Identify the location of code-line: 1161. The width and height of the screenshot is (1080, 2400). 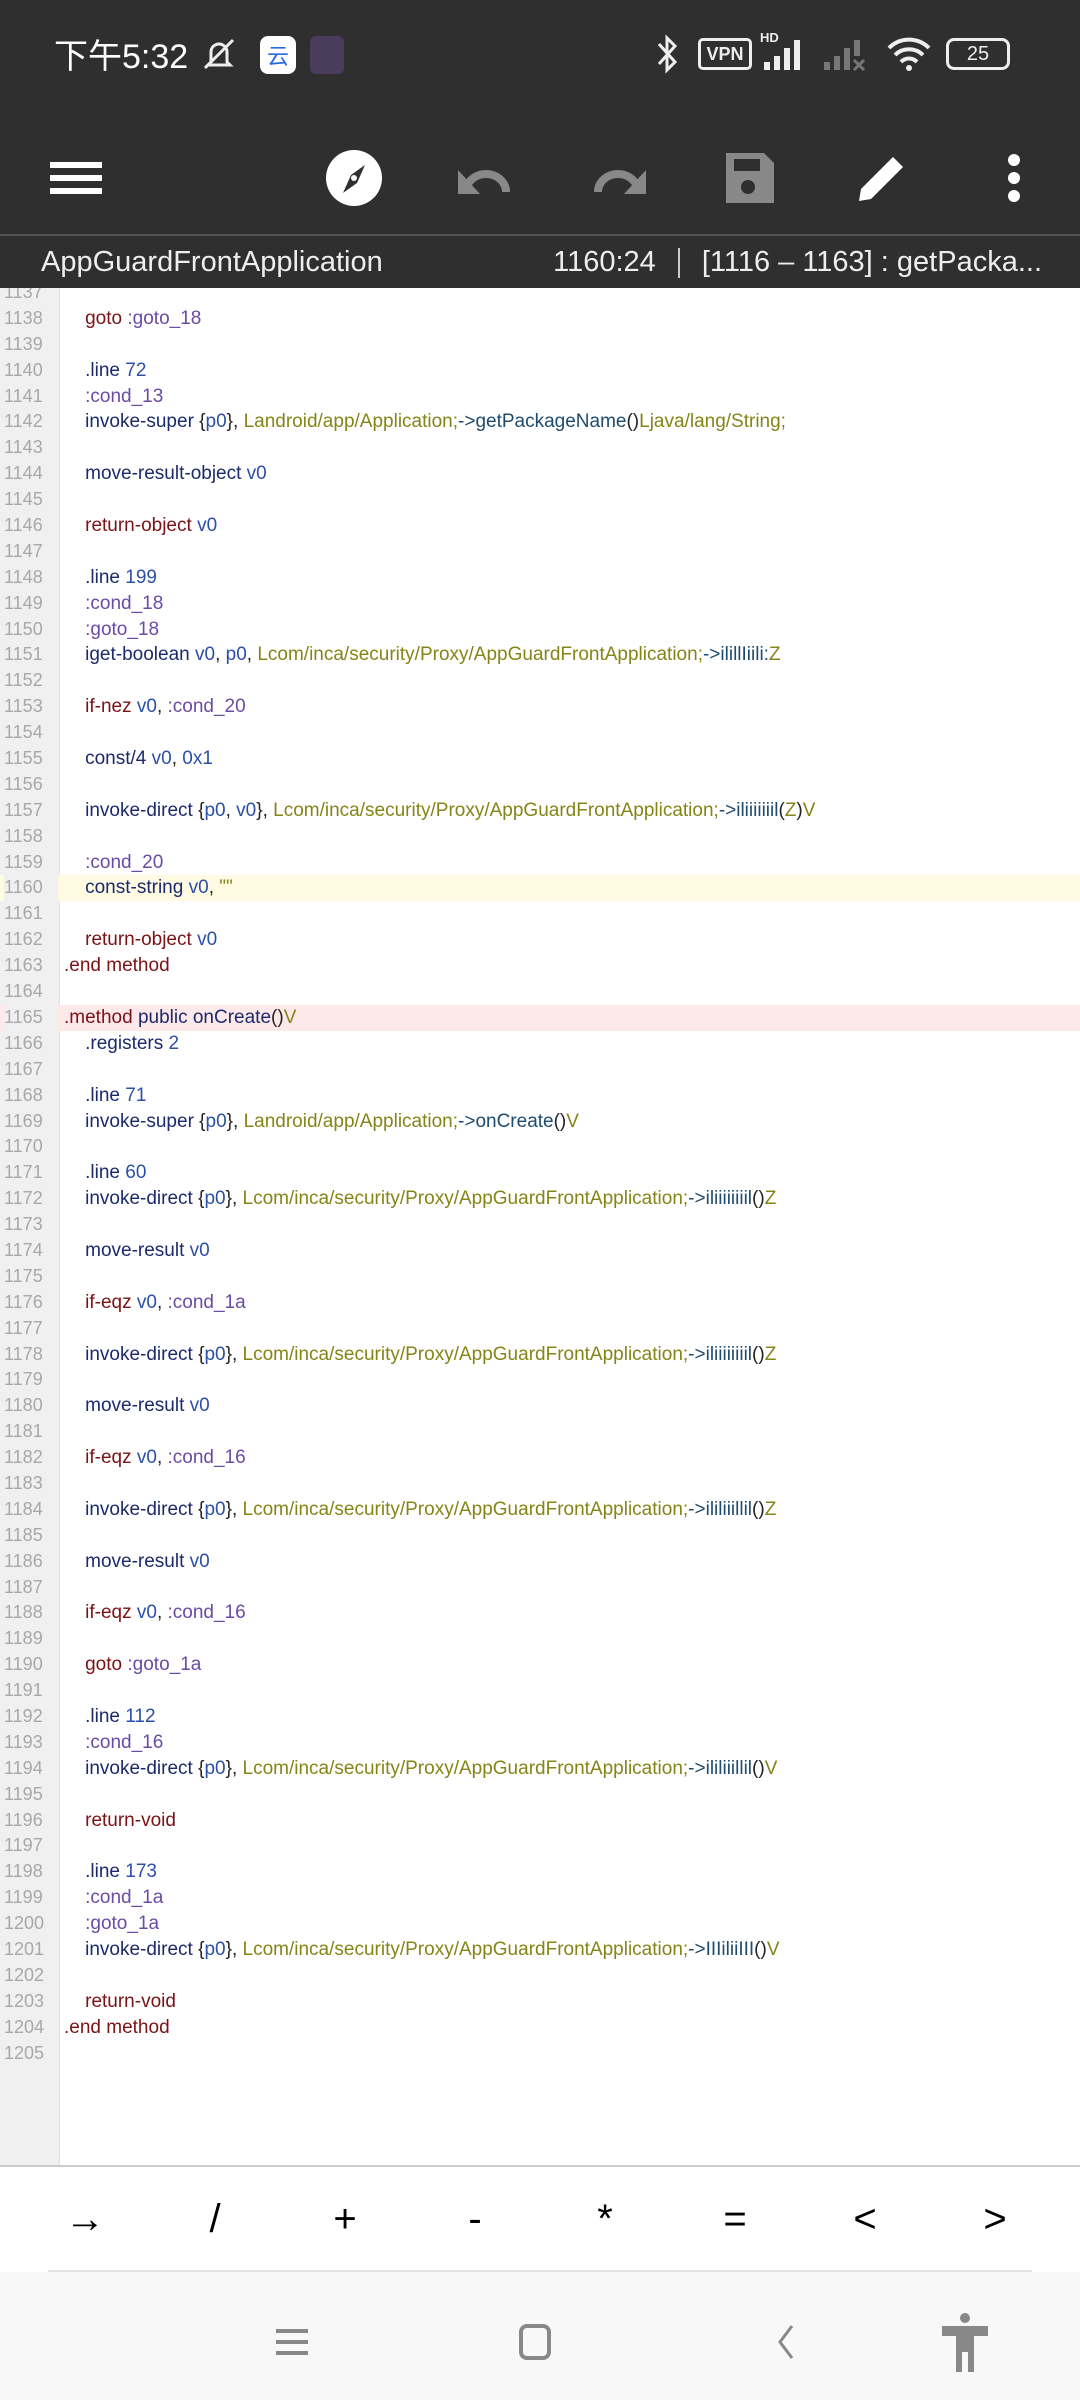
(540, 914).